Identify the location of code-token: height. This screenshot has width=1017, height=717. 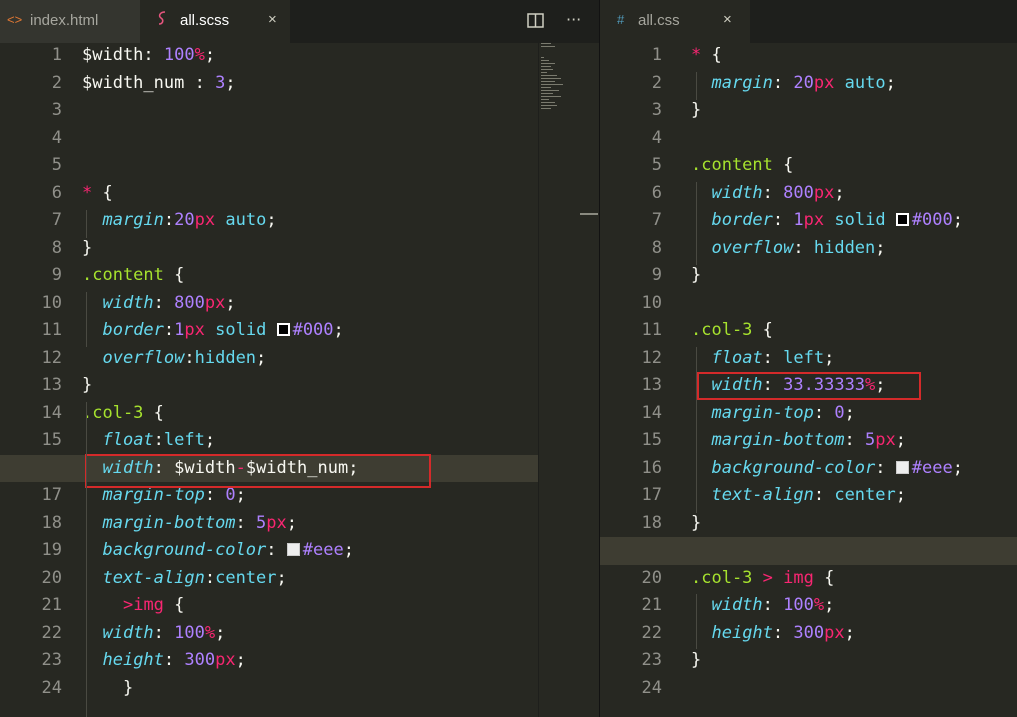
(133, 660).